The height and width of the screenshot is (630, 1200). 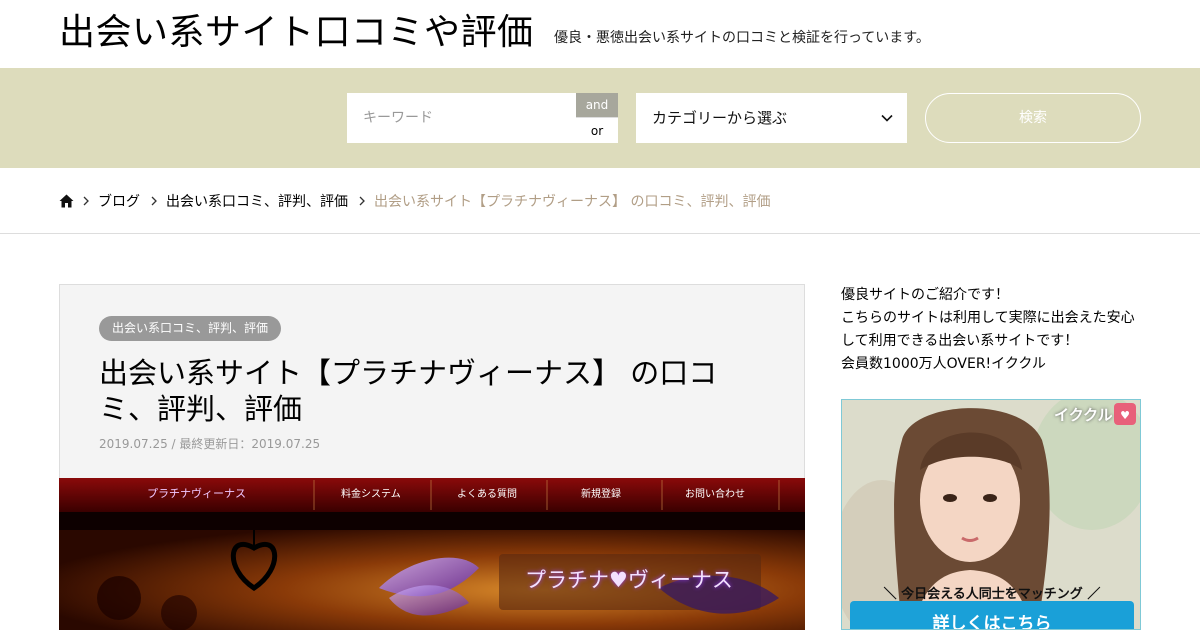 I want to click on sidebar-line: 会員数1000万人OVER!イククル, so click(x=943, y=364).